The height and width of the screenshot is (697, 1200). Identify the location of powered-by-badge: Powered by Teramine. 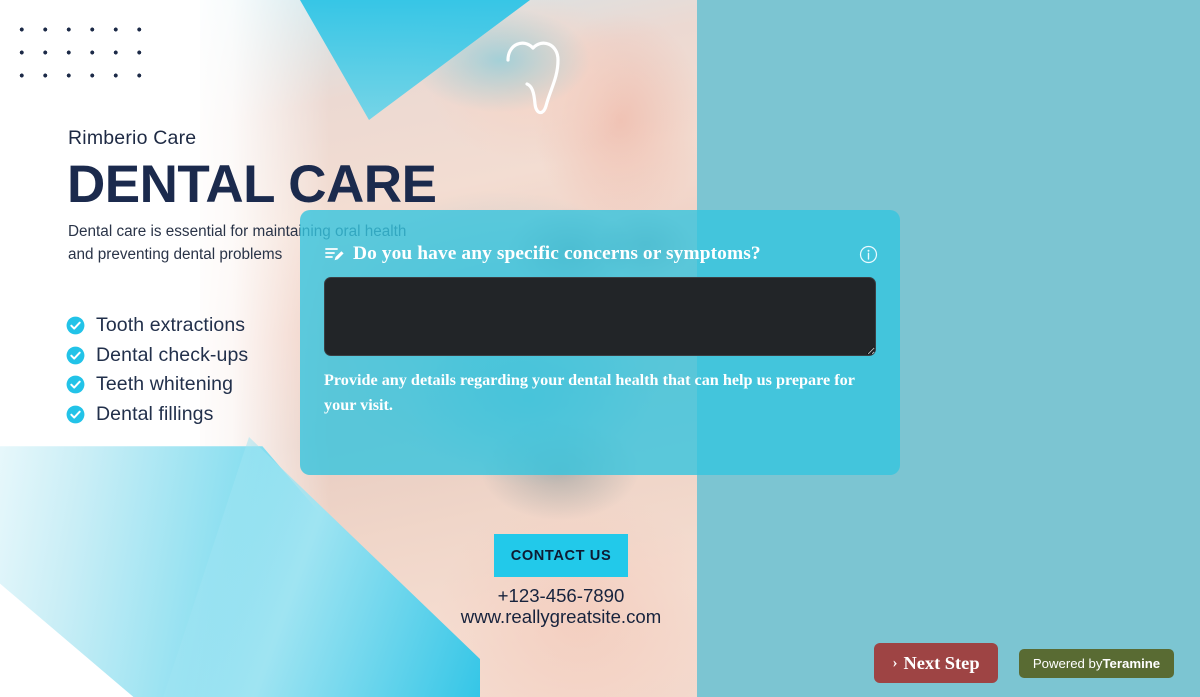
(1096, 663).